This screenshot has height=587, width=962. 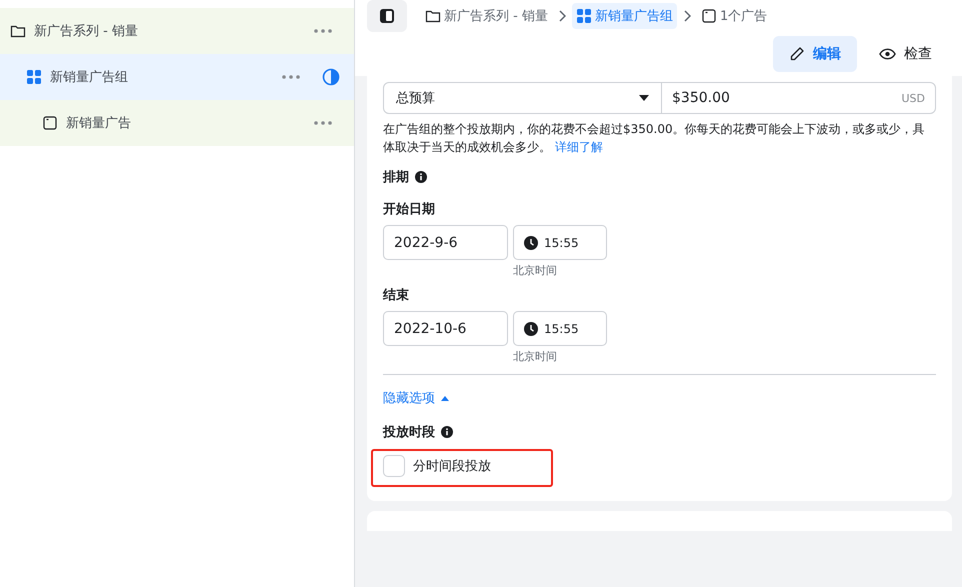 I want to click on field-label: 结束, so click(x=396, y=295).